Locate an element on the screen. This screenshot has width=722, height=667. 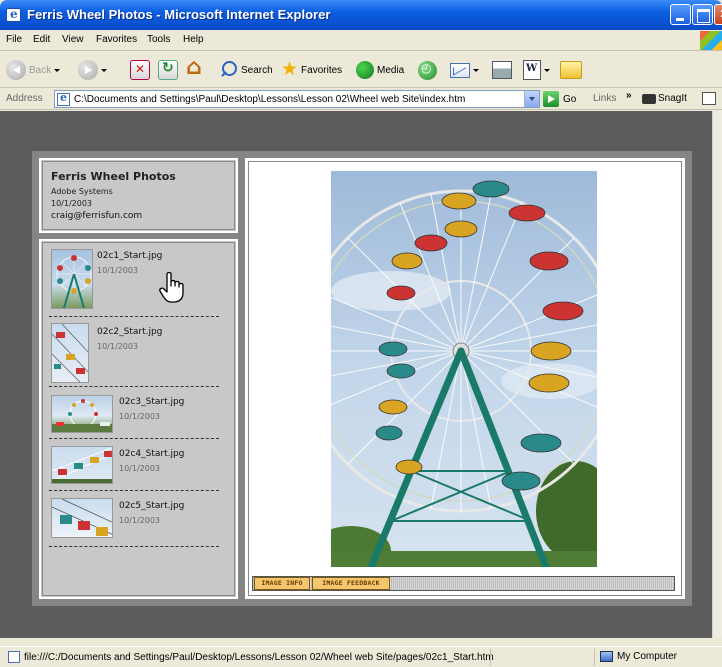
snagit-button: SnagIt is located at coordinates (664, 98).